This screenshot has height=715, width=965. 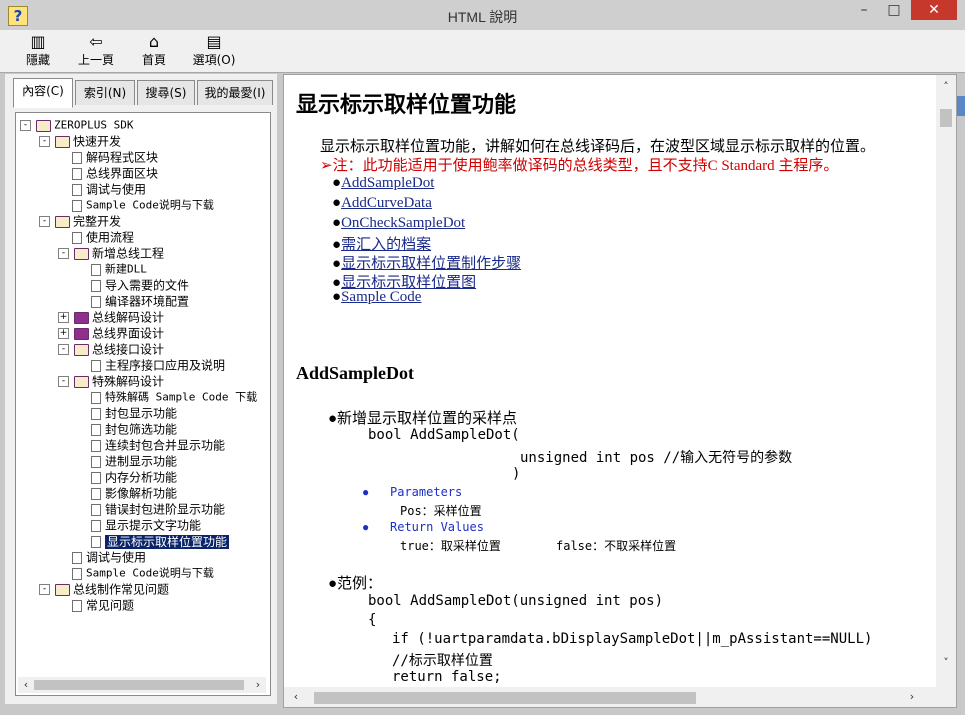 I want to click on signature-line-2: unsigned int pos //输入无符号的参数, so click(x=656, y=458).